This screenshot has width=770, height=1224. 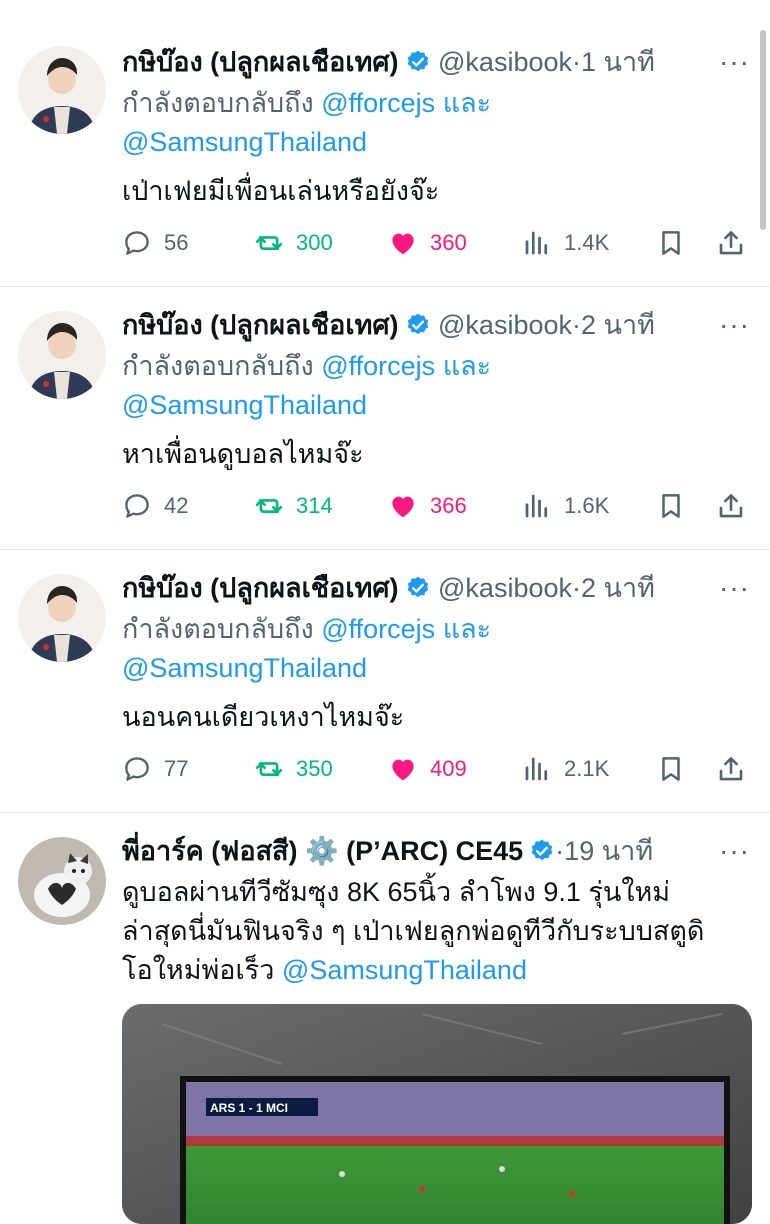 I want to click on reply-button: 56, so click(x=155, y=243).